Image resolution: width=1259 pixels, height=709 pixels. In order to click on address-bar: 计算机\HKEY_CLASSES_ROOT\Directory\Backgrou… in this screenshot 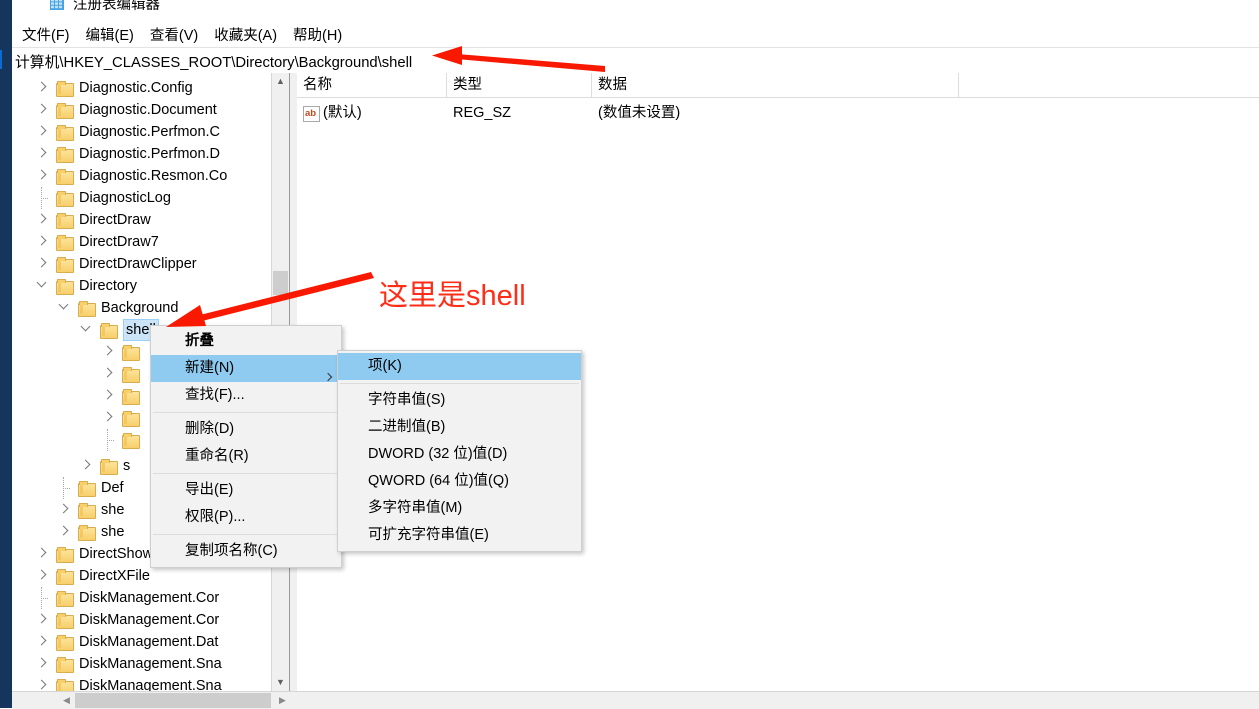, I will do `click(635, 60)`.